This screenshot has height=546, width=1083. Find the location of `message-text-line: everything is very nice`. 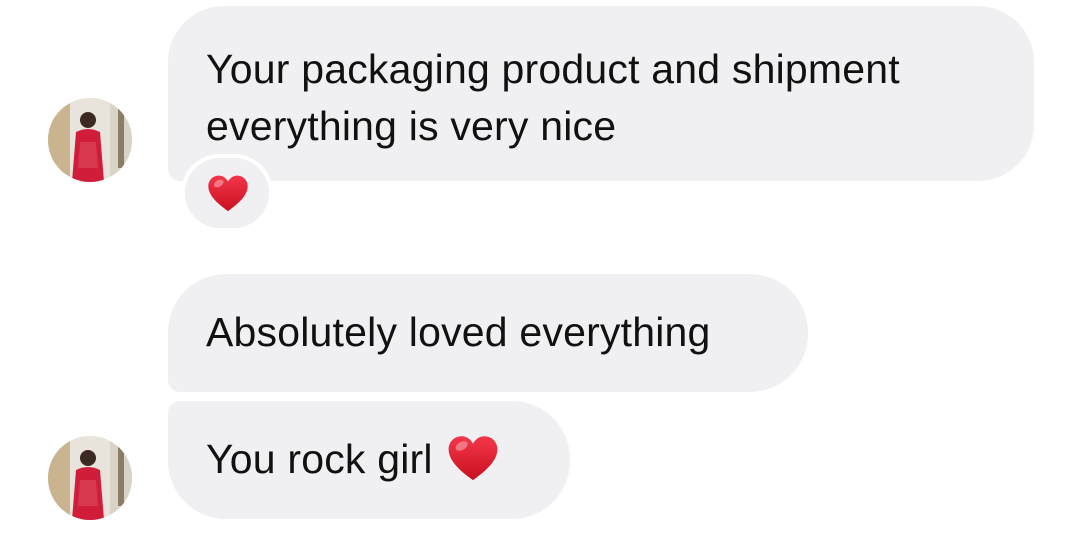

message-text-line: everything is very nice is located at coordinates (411, 126).